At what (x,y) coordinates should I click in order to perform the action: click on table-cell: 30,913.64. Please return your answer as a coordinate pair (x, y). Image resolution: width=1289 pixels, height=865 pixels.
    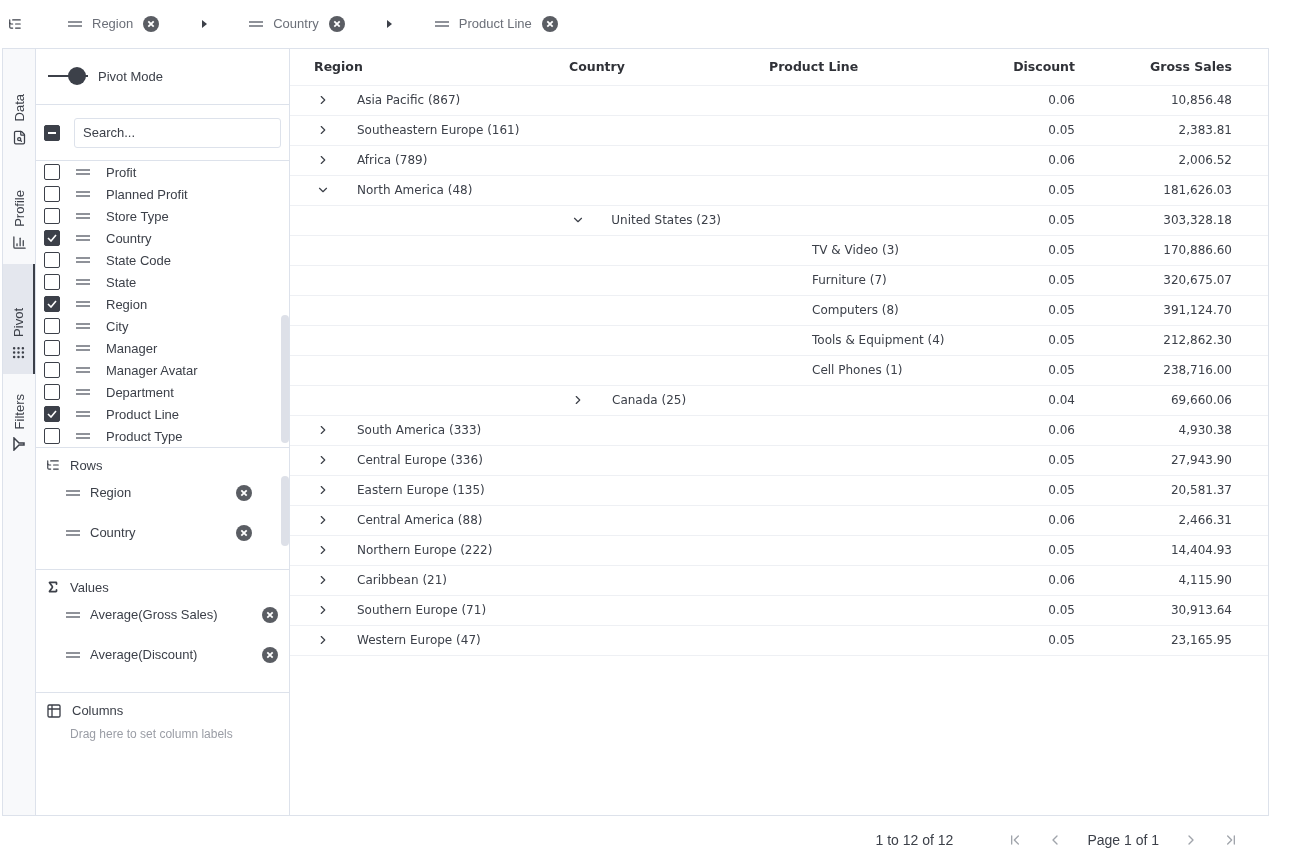
    Looking at the image, I should click on (1201, 610).